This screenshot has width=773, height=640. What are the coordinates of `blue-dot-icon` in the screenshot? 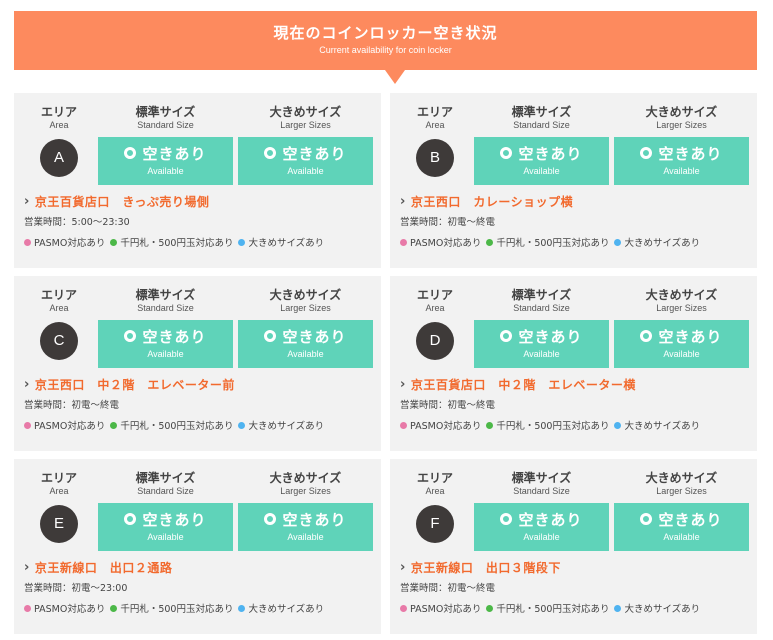 It's located at (242, 242).